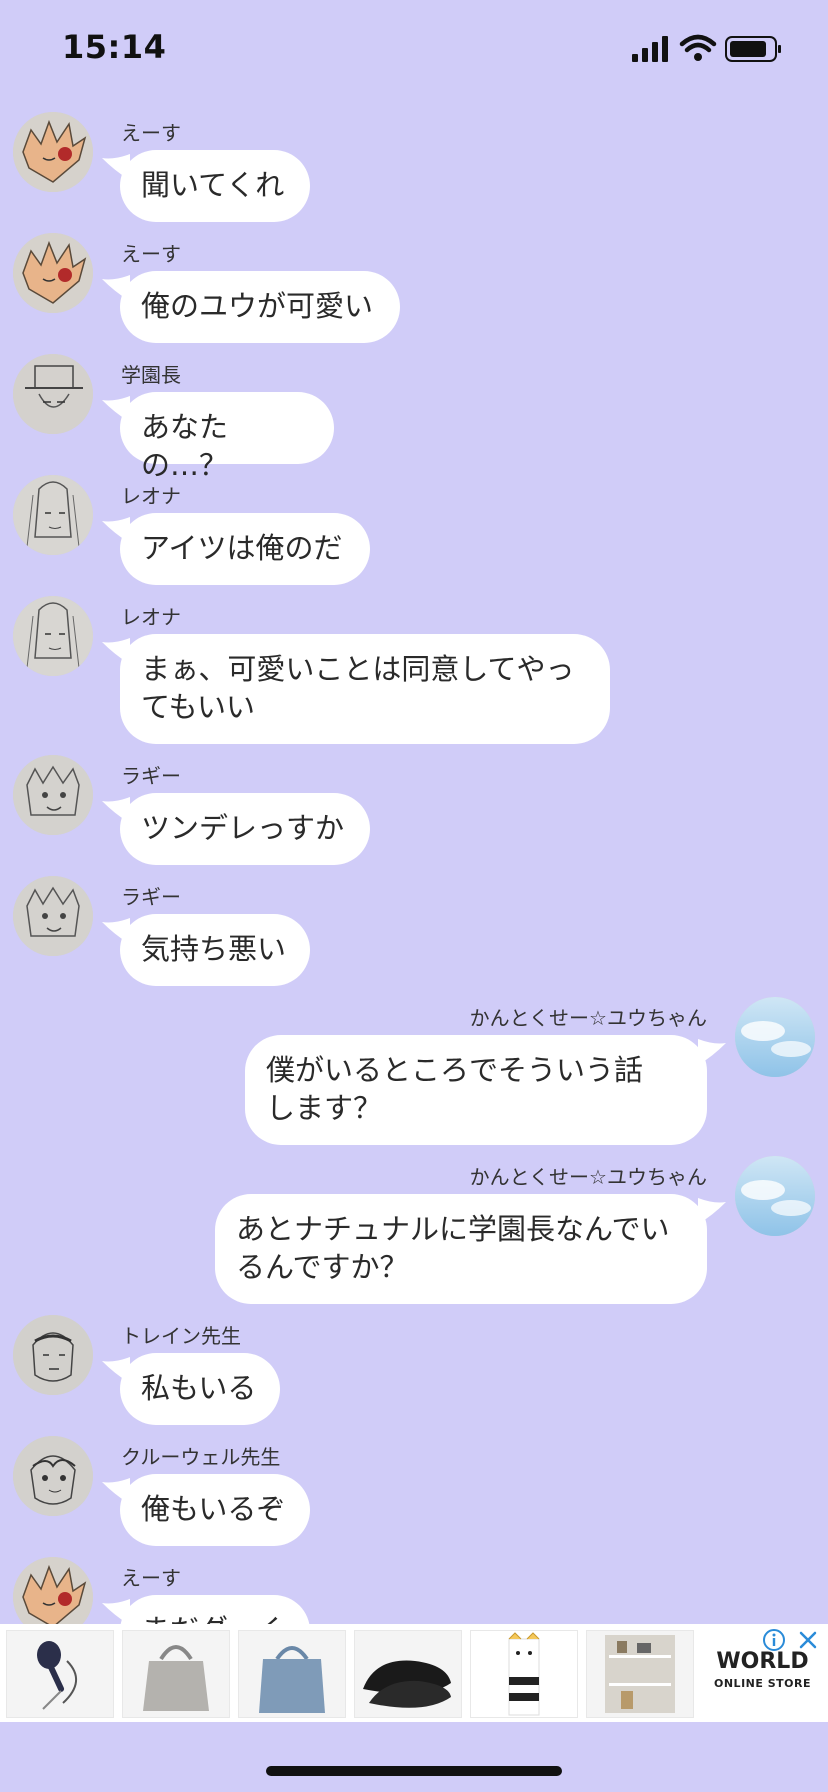  What do you see at coordinates (60, 1674) in the screenshot?
I see `ad-product-handheld-fan` at bounding box center [60, 1674].